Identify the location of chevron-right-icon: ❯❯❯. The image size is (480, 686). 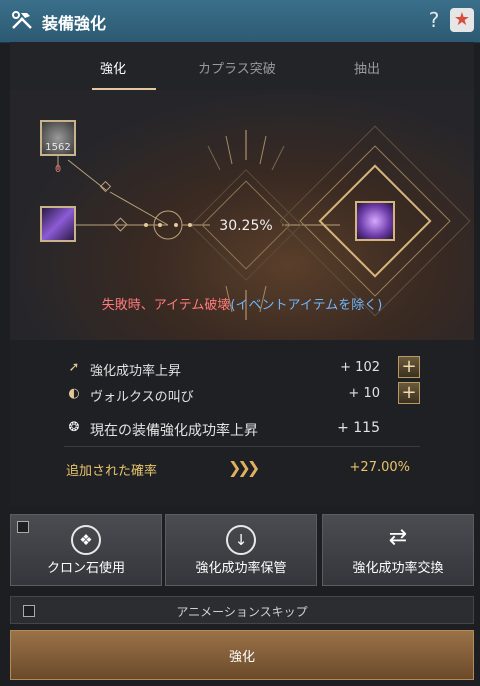
(244, 467).